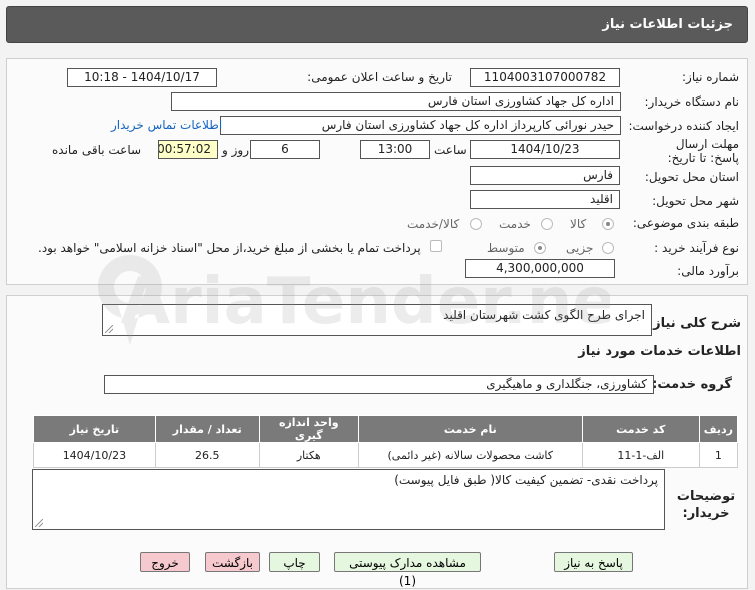 The width and height of the screenshot is (755, 590). What do you see at coordinates (94, 455) in the screenshot?
I see `cell-need-date: 1404/10/23` at bounding box center [94, 455].